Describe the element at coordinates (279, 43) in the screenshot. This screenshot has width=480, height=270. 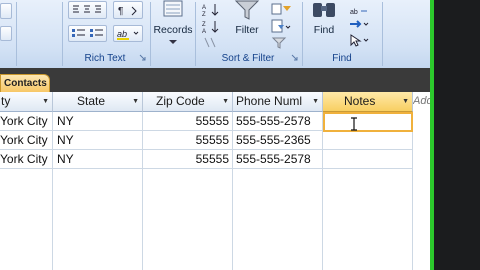
I see `toggle-filter-icon` at that location.